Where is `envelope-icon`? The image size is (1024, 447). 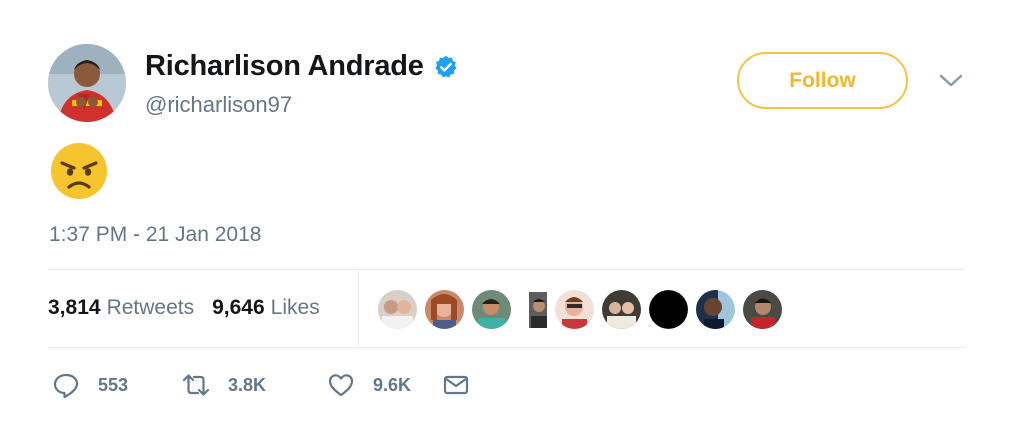
envelope-icon is located at coordinates (456, 385).